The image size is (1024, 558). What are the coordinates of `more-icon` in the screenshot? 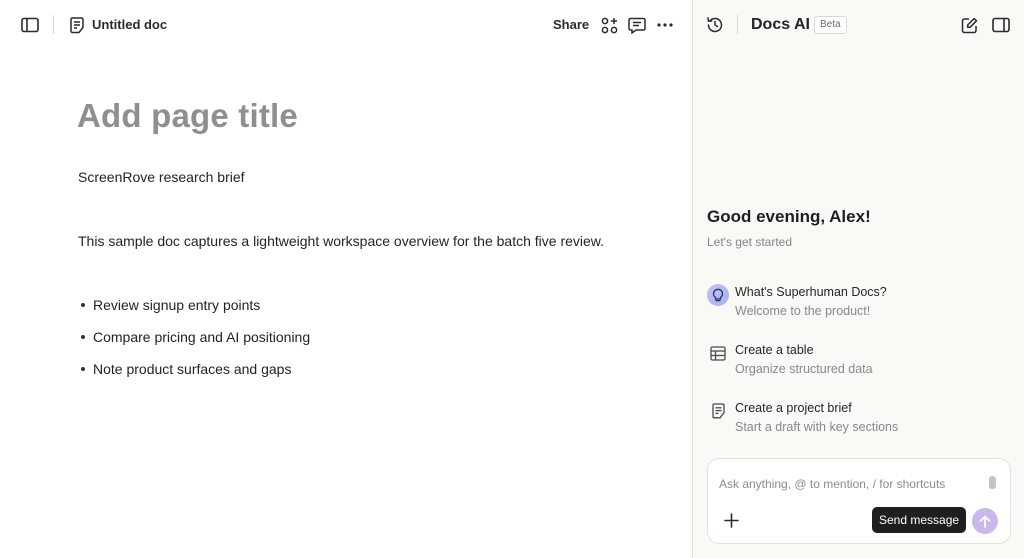 It's located at (665, 25).